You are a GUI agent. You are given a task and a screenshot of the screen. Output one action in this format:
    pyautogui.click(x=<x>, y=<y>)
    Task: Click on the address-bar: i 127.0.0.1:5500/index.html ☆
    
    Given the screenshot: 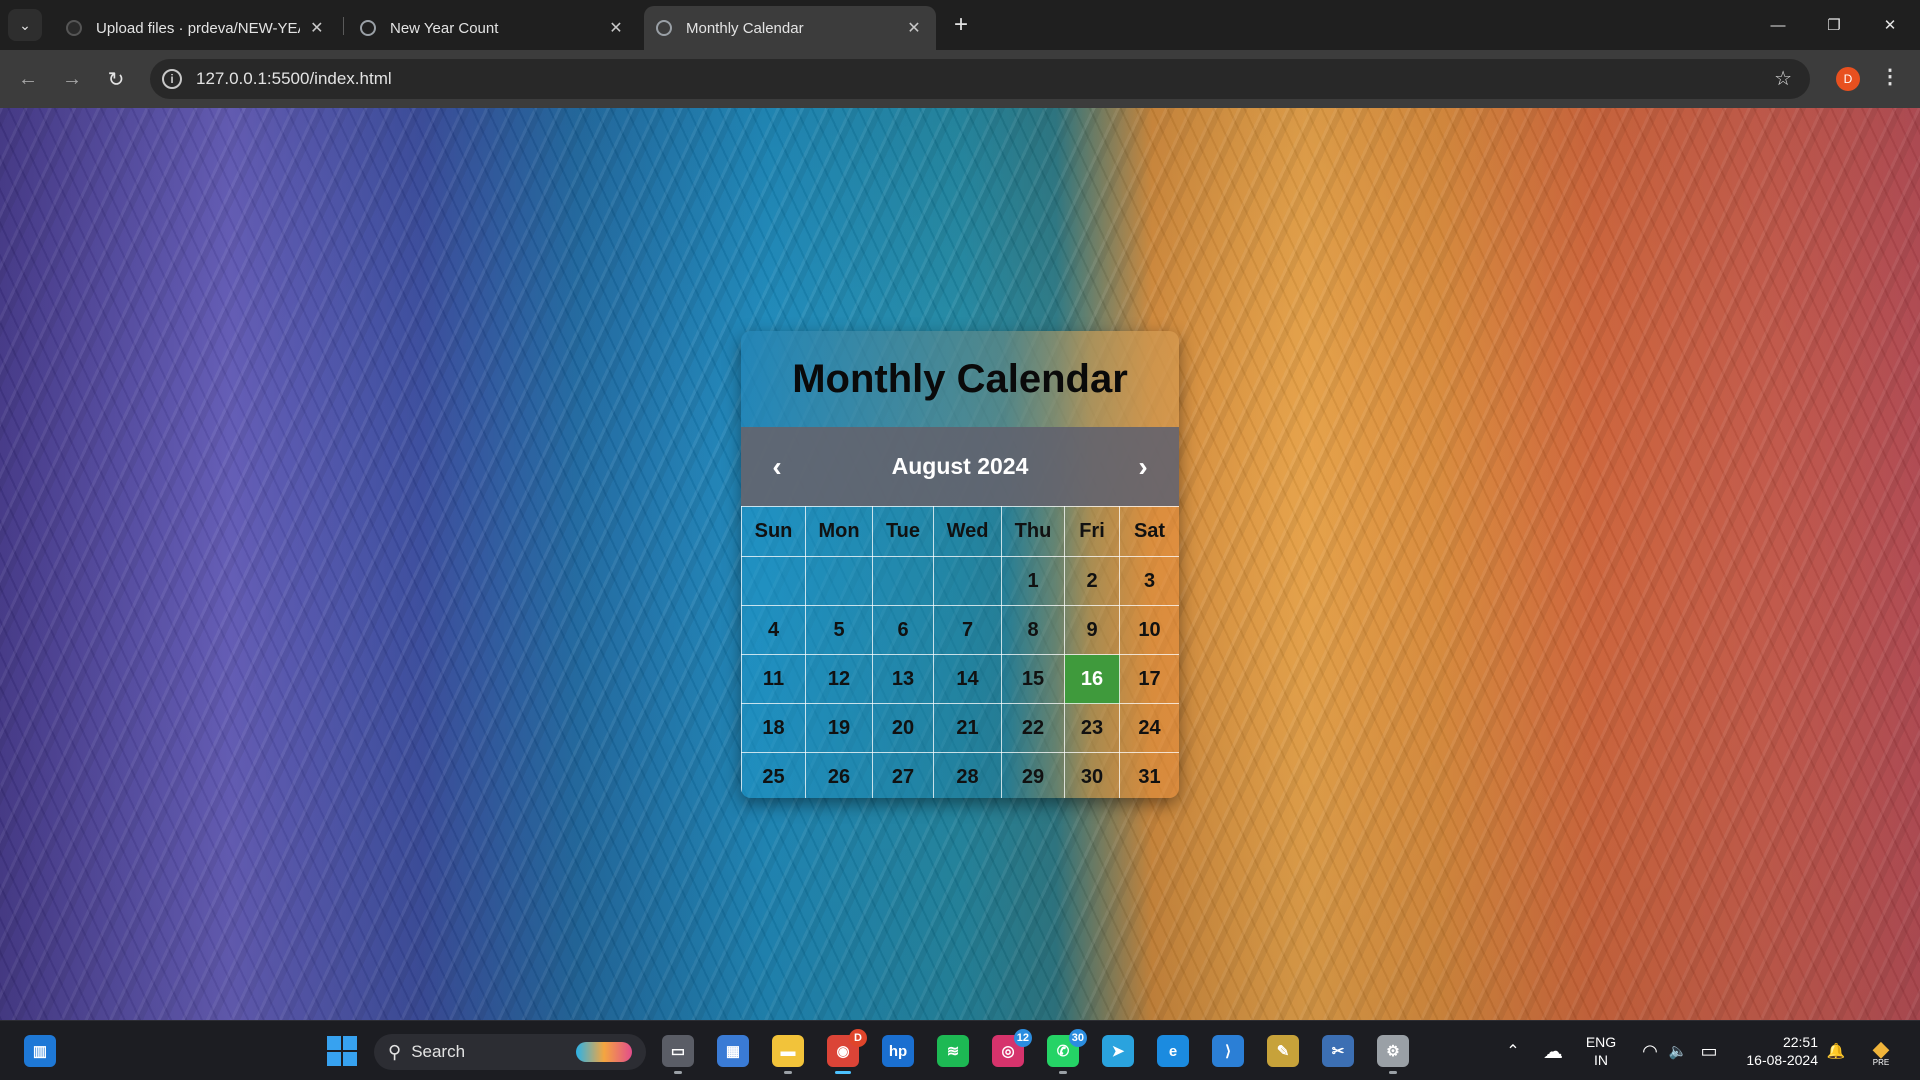 What is the action you would take?
    pyautogui.click(x=980, y=79)
    